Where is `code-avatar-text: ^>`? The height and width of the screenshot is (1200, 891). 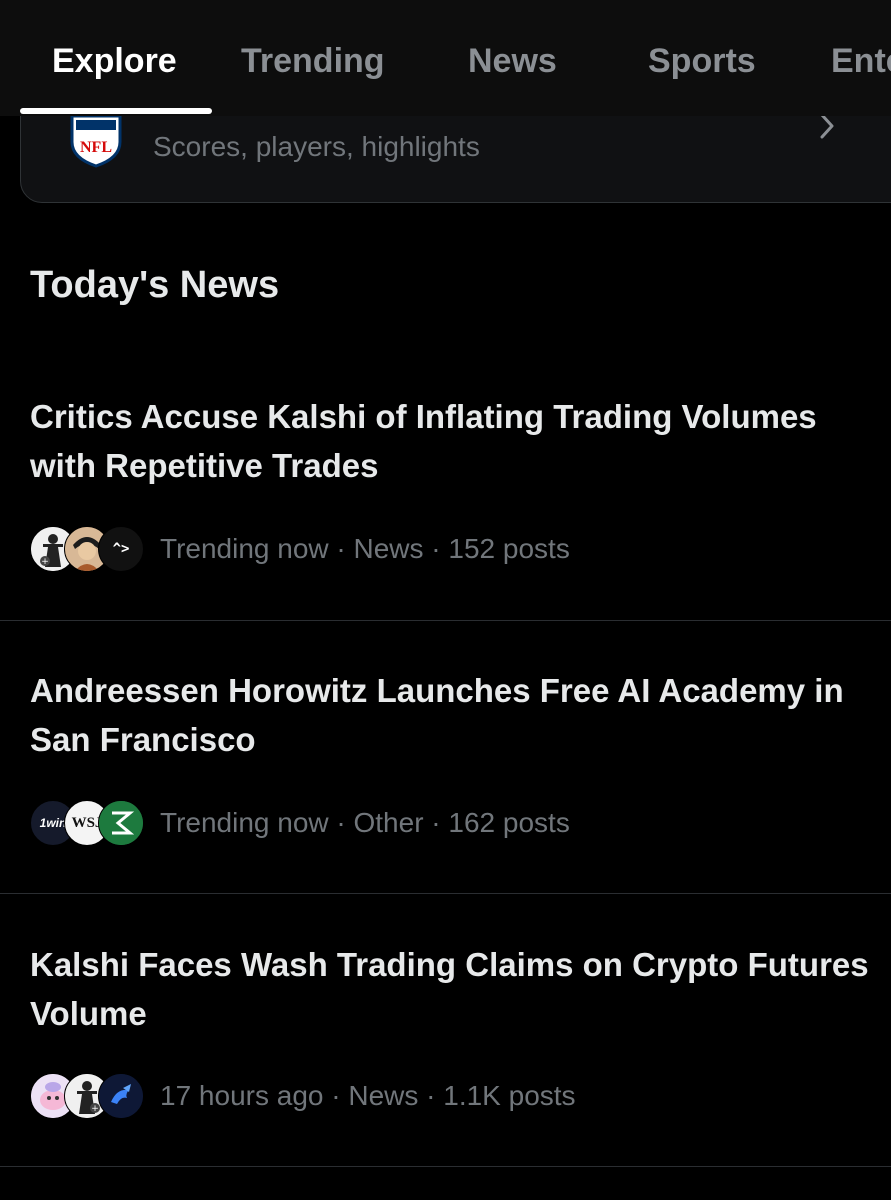
code-avatar-text: ^> is located at coordinates (121, 549).